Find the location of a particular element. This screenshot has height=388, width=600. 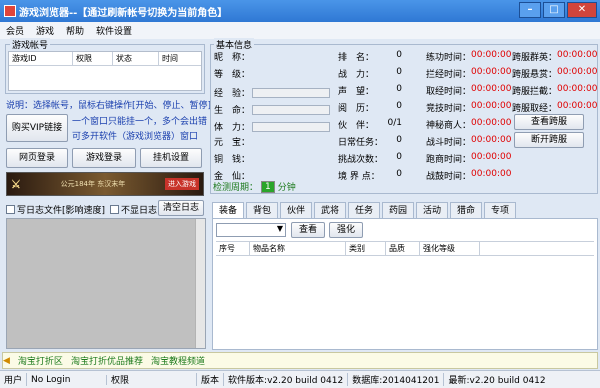

no-log-checkbox is located at coordinates (114, 209).